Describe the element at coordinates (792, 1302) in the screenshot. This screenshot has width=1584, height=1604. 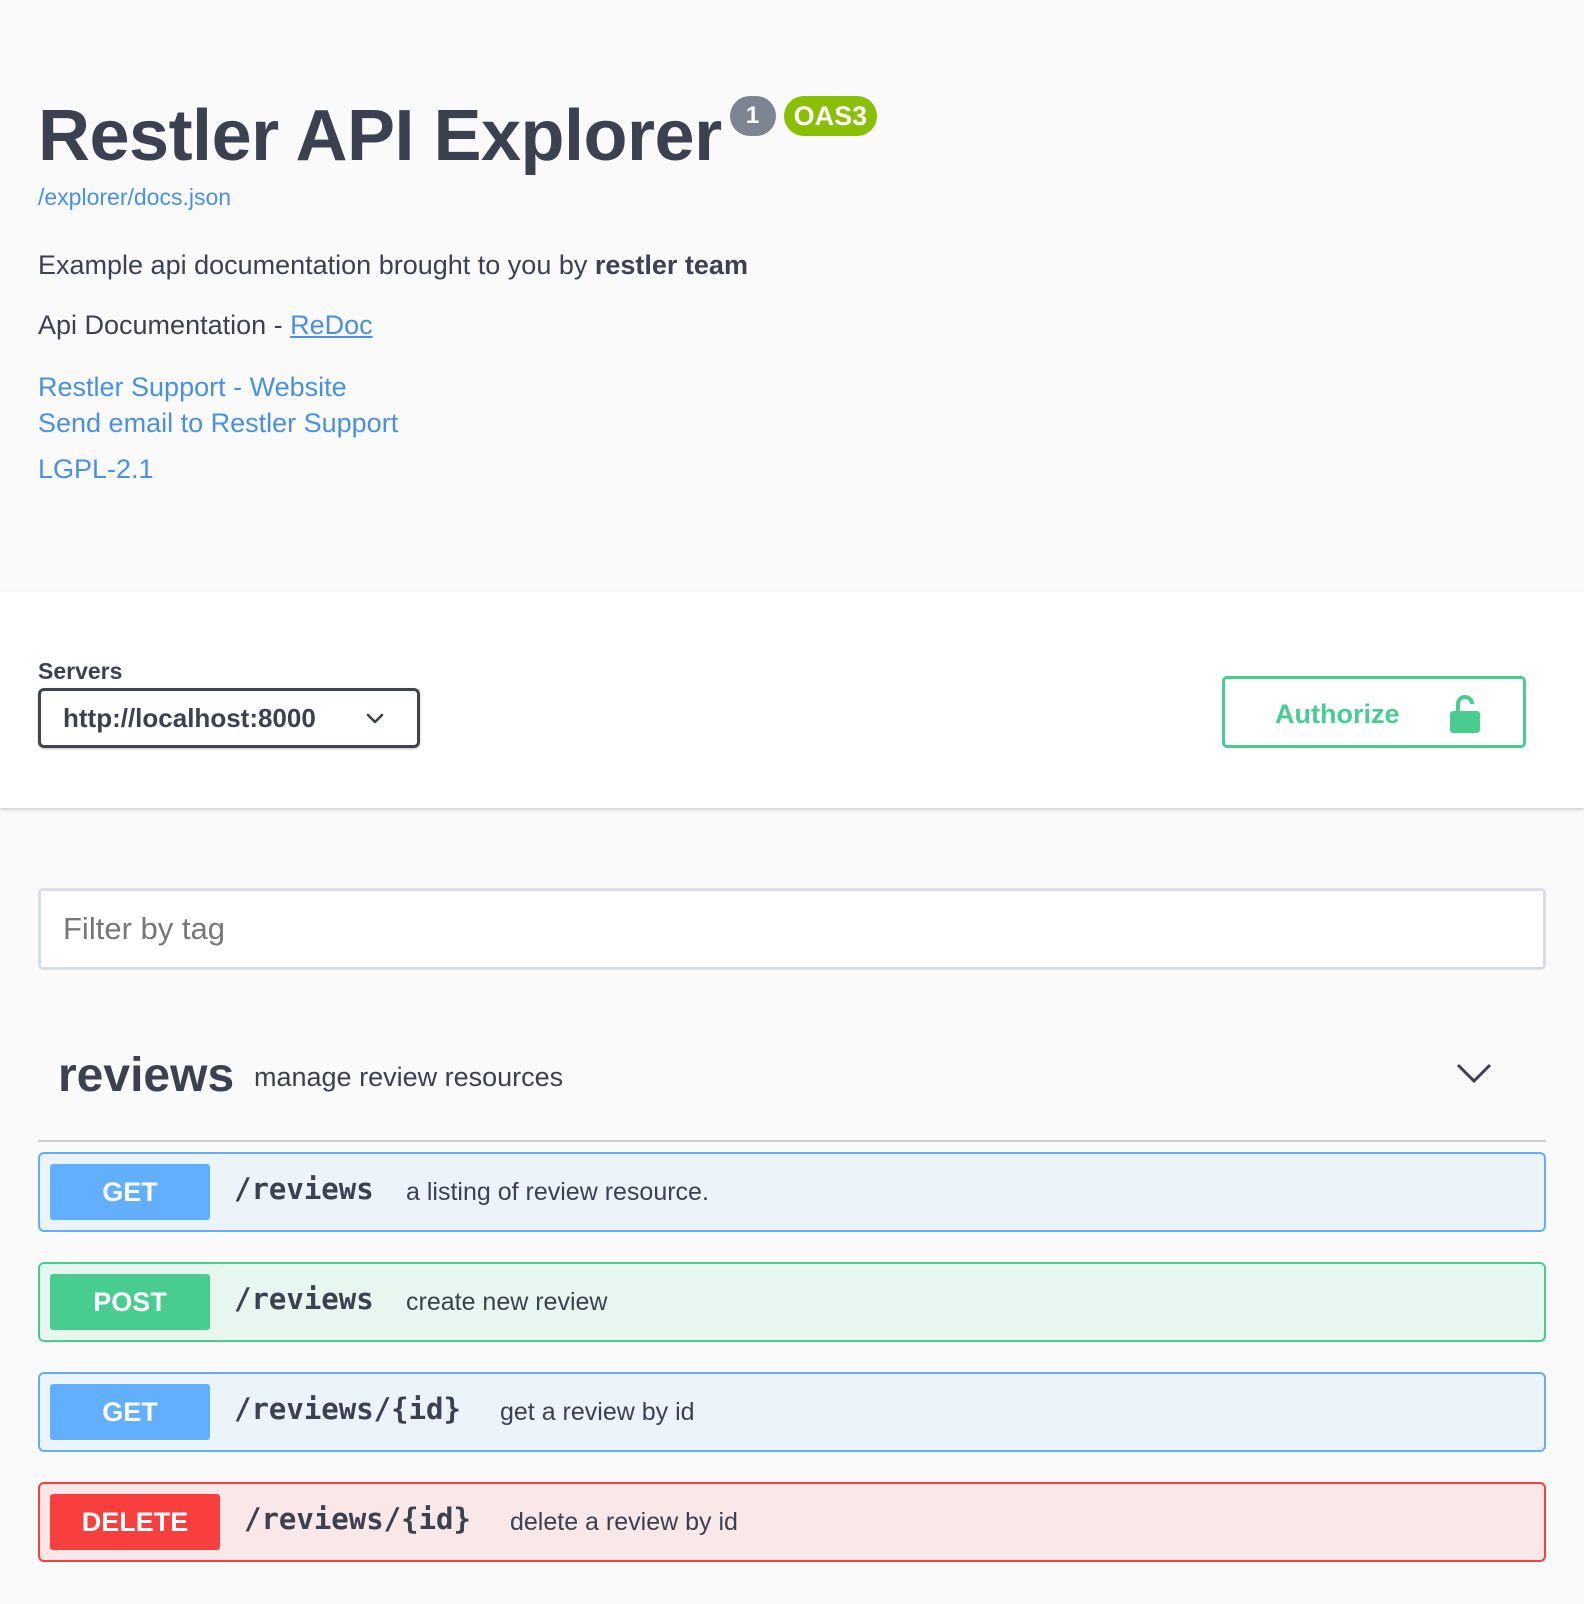
I see `operation-post-reviews: POST /reviews create new review` at that location.